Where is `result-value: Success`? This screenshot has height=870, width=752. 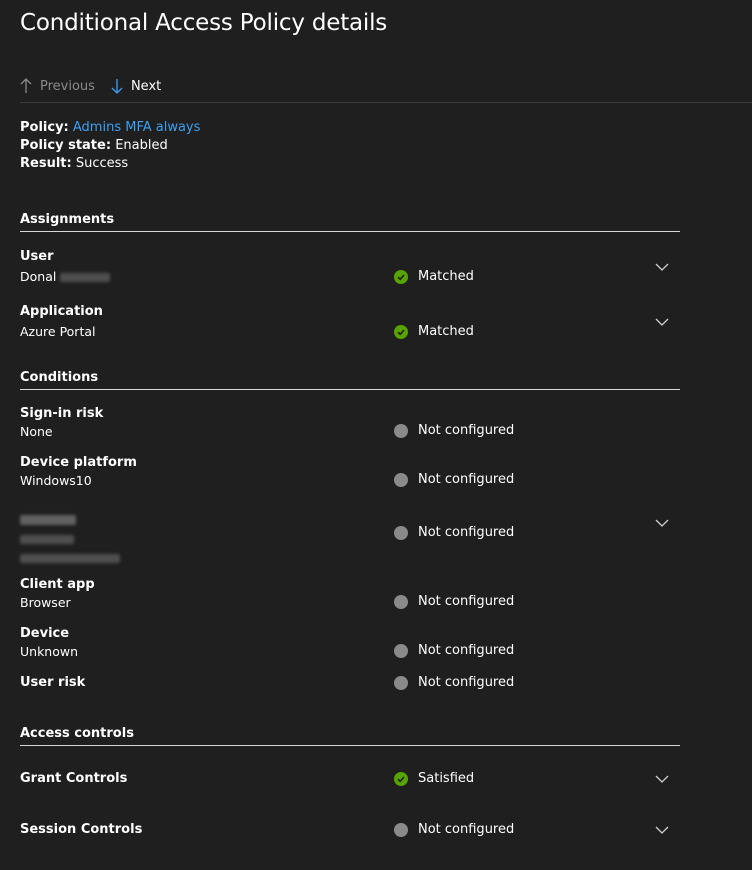 result-value: Success is located at coordinates (102, 163).